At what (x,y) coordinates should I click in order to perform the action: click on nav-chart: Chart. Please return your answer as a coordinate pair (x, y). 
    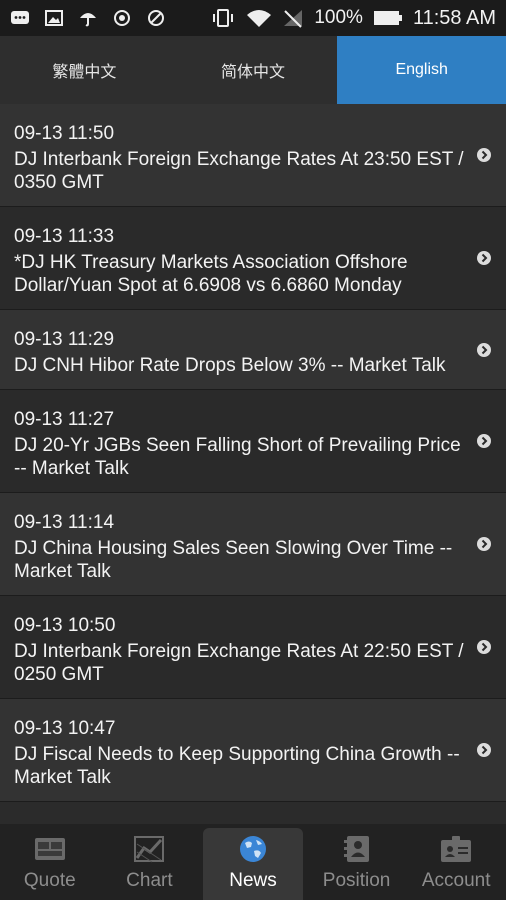
    Looking at the image, I should click on (150, 862).